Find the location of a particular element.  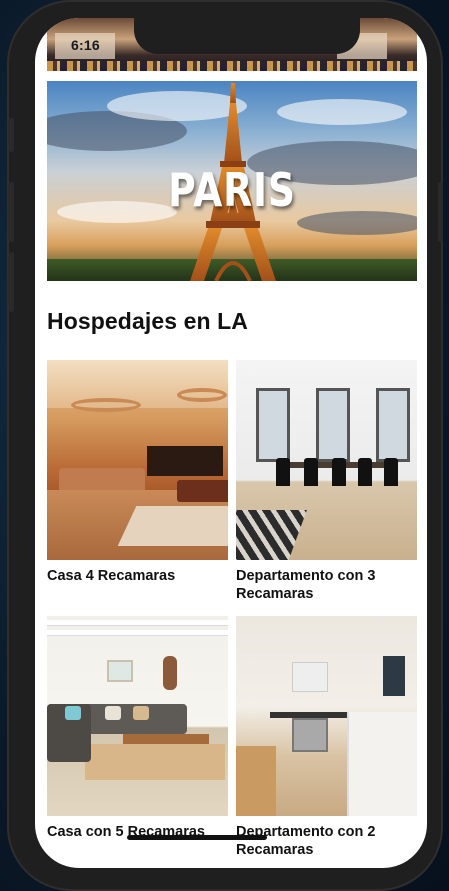

hero-title: PARIS is located at coordinates (232, 190).